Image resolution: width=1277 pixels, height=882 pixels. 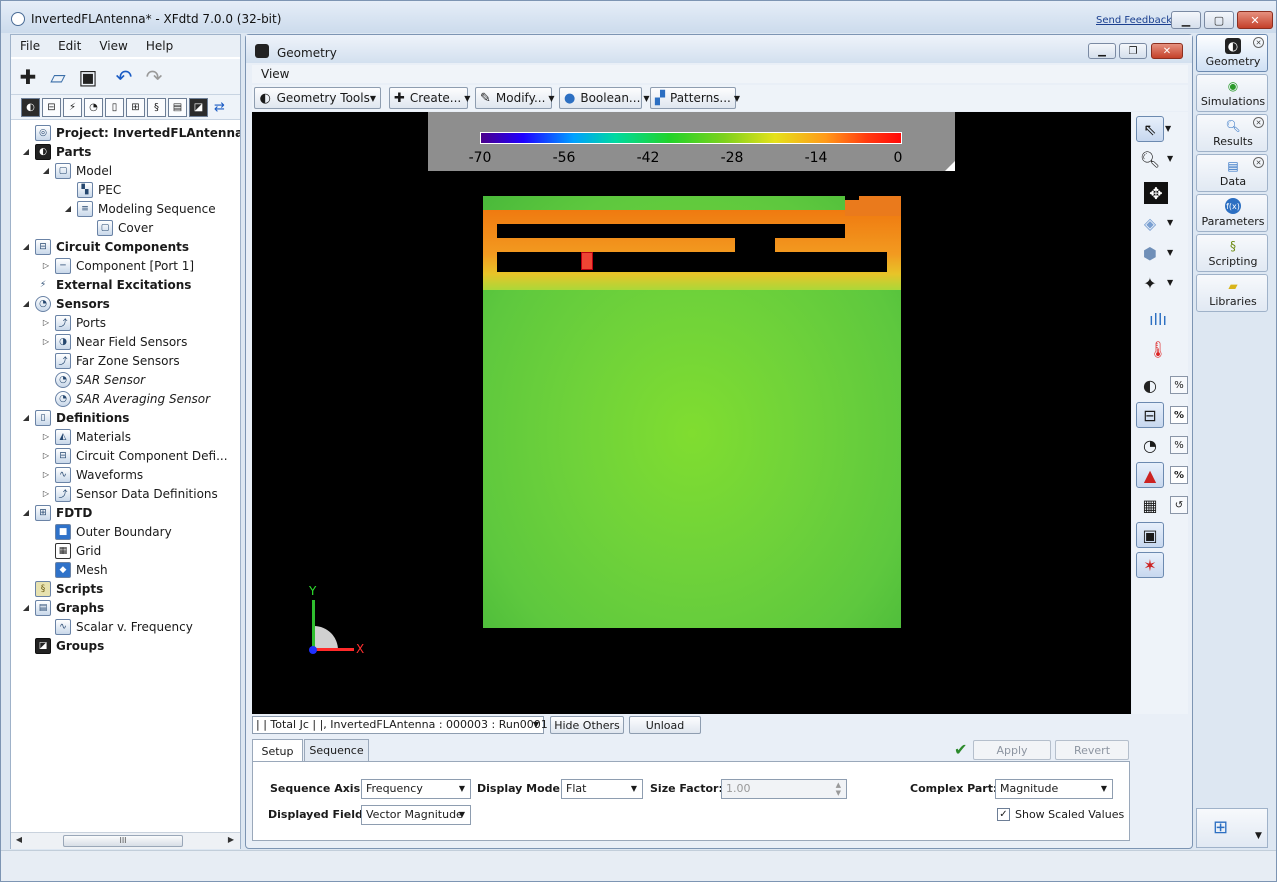 I want to click on send-feedback-link: Send Feedback, so click(x=1134, y=20).